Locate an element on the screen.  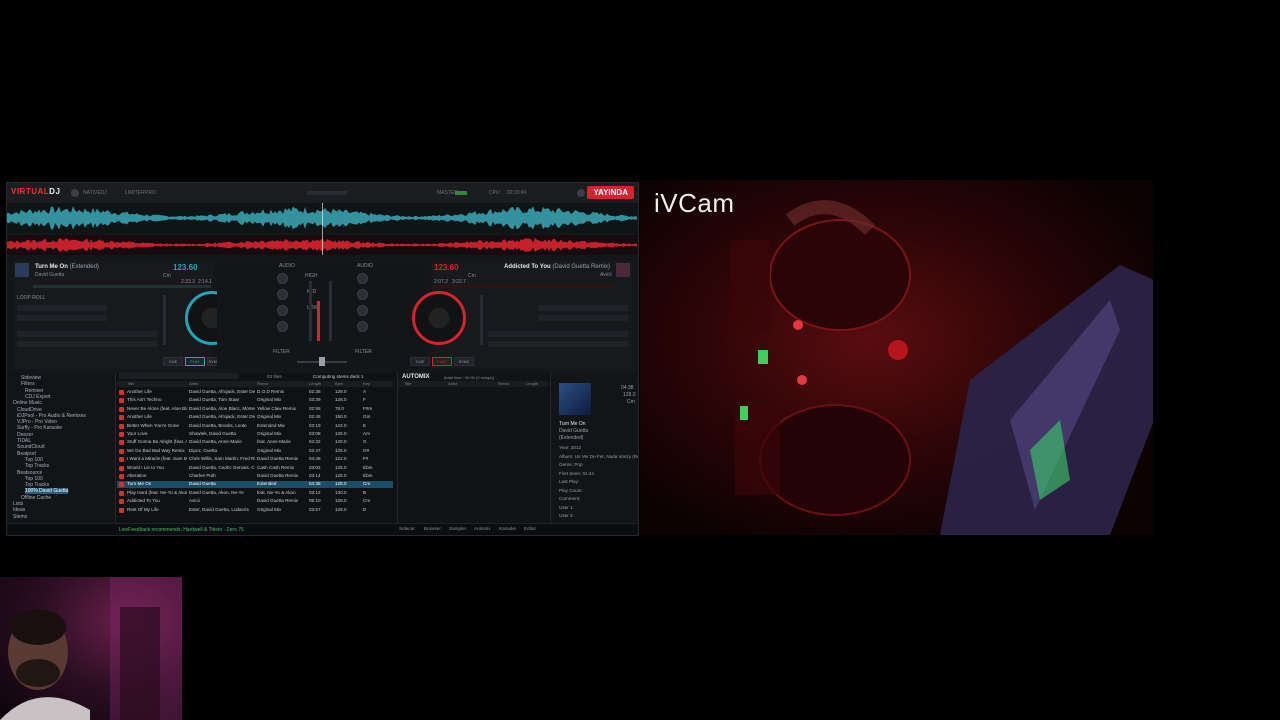
settings-icon is located at coordinates (75, 193).